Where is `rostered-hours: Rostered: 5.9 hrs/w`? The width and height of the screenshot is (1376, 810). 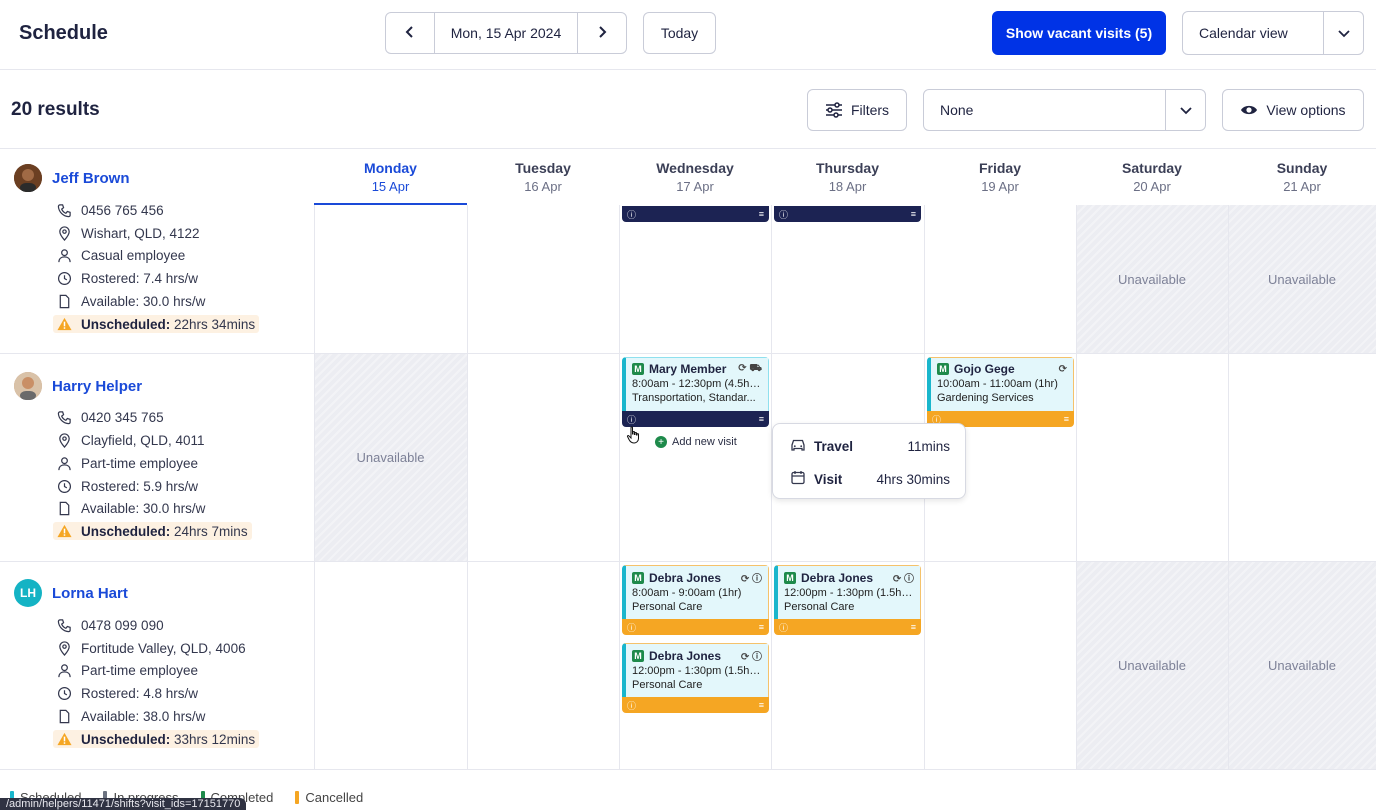 rostered-hours: Rostered: 5.9 hrs/w is located at coordinates (140, 486).